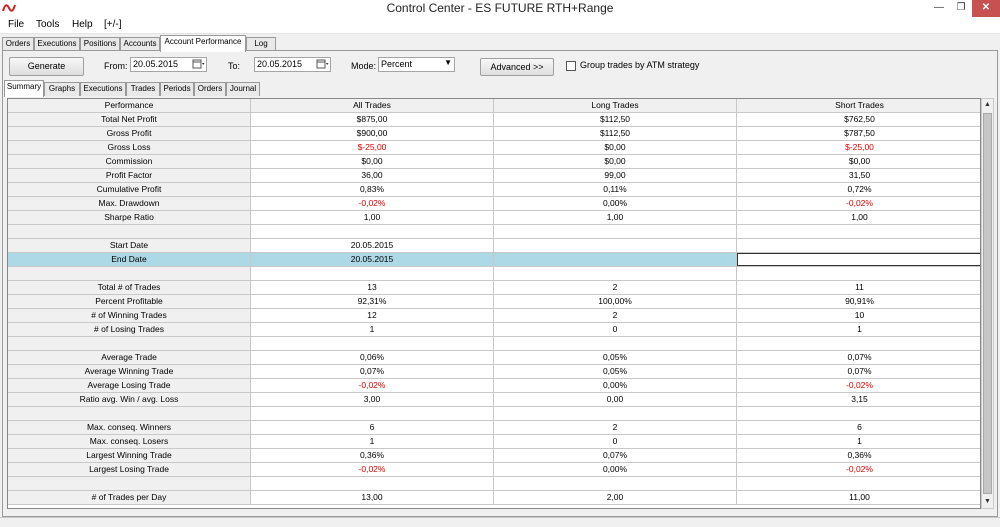 The image size is (1000, 527). What do you see at coordinates (129, 427) in the screenshot?
I see `row-label: Max. conseq. Winners` at bounding box center [129, 427].